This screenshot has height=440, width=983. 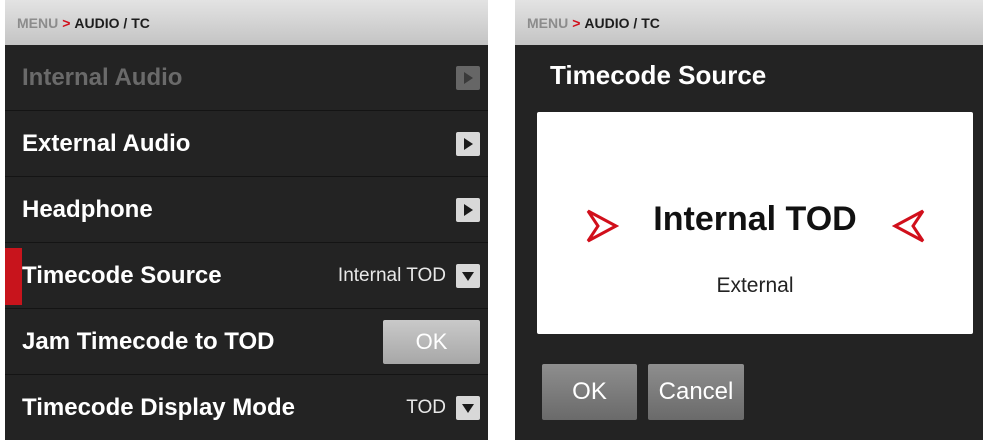 I want to click on menu-row-timecode-source: Timecode Source Internal TOD, so click(x=246, y=276).